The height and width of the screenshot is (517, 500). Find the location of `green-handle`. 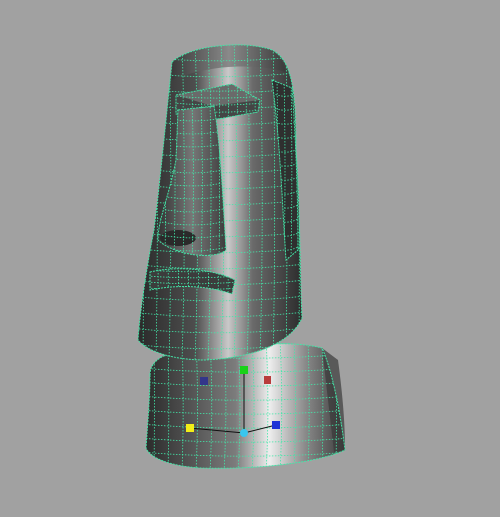

green-handle is located at coordinates (244, 370).